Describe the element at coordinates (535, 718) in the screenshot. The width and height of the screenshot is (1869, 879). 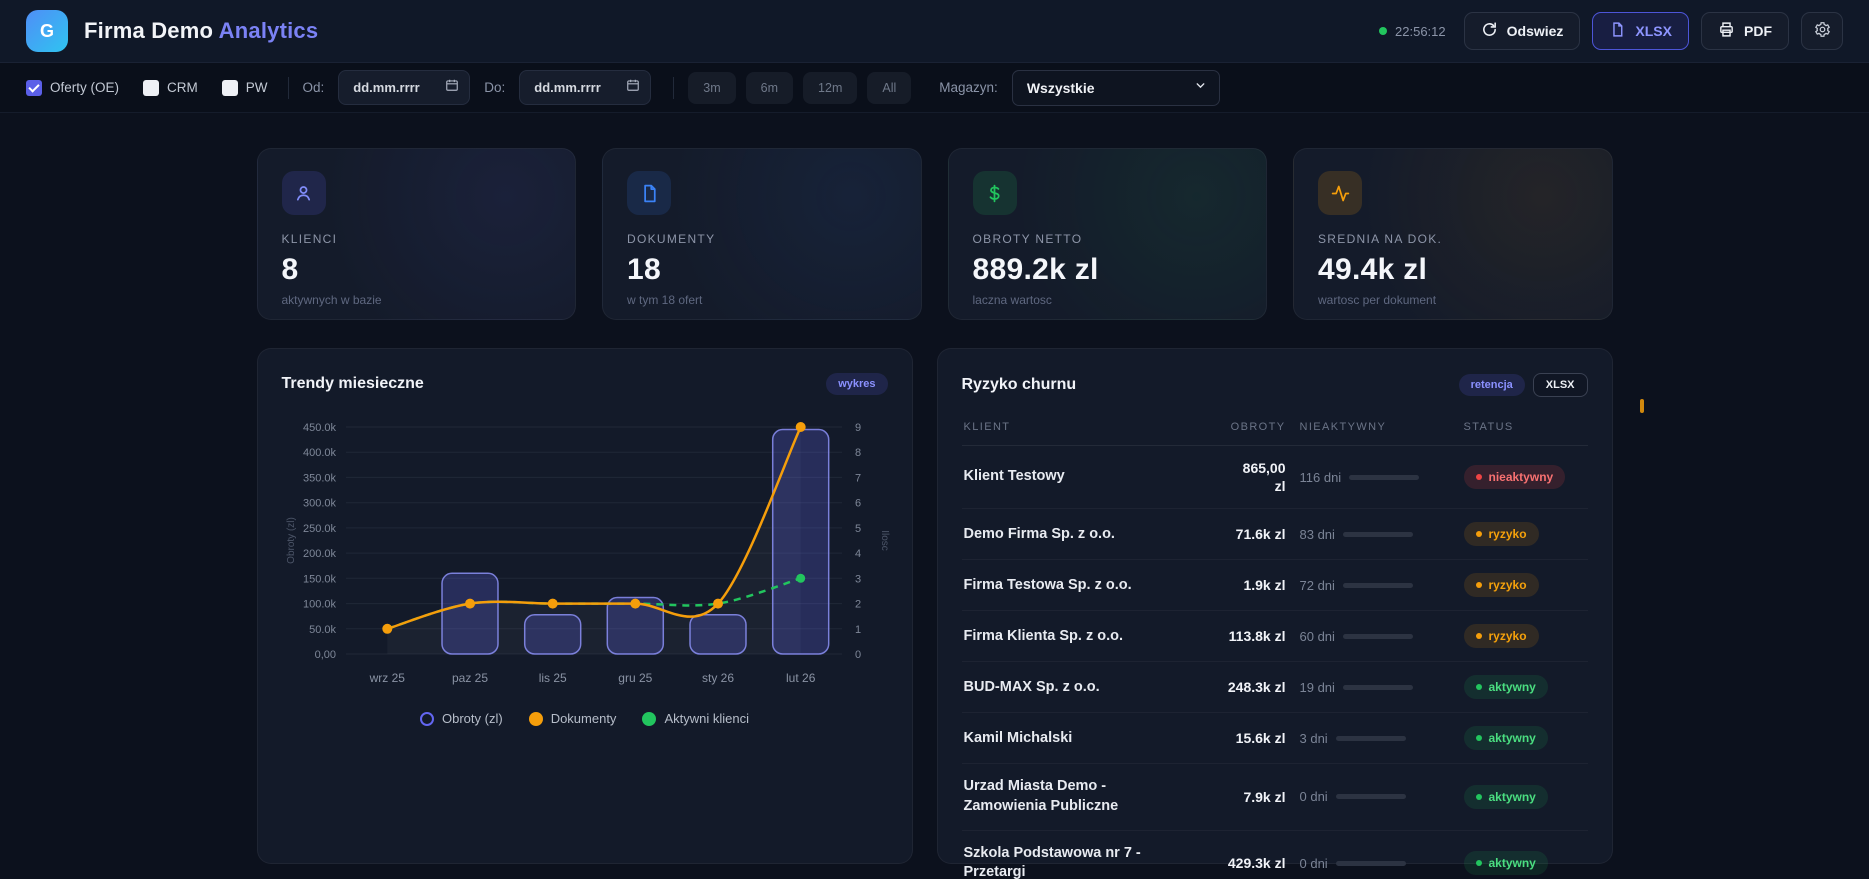
I see `legend-marker` at that location.